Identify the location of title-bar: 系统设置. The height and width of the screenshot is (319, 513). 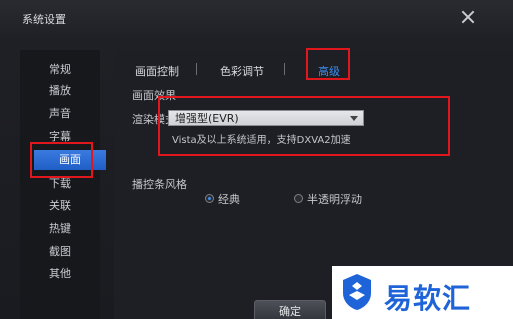
(256, 19).